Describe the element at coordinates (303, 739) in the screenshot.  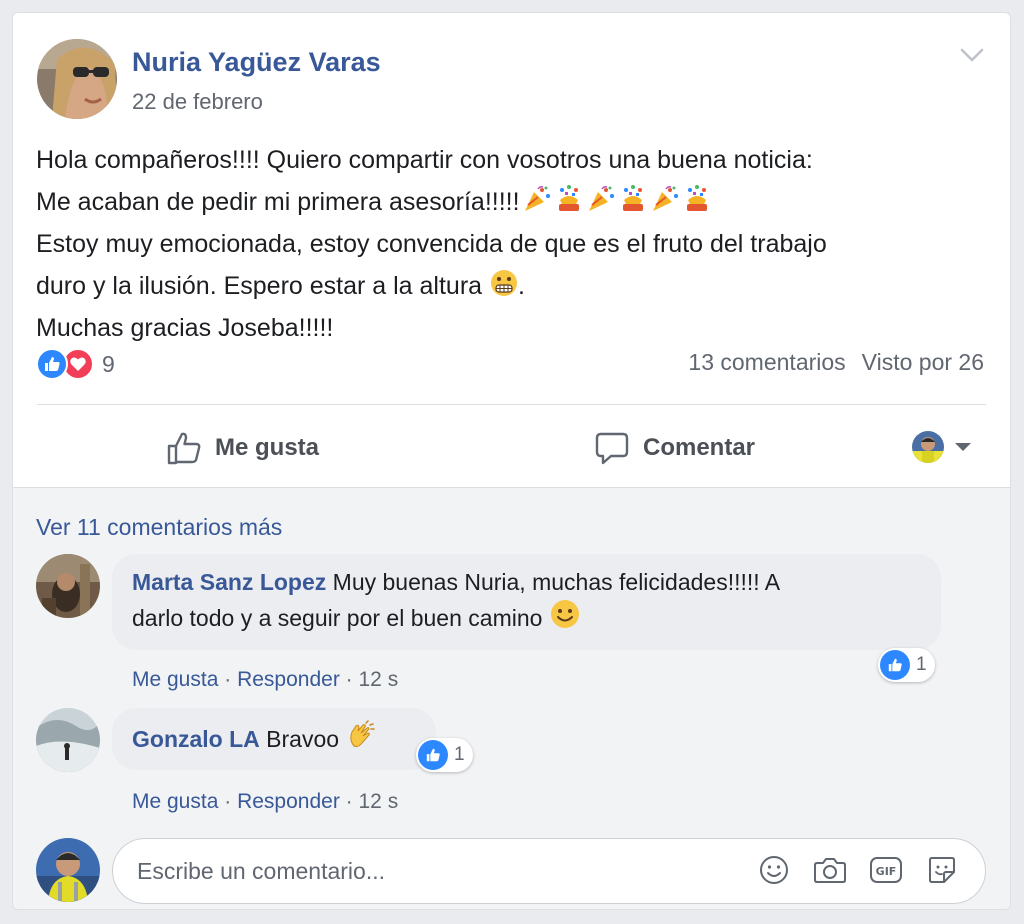
I see `comment-text: Bravoo` at that location.